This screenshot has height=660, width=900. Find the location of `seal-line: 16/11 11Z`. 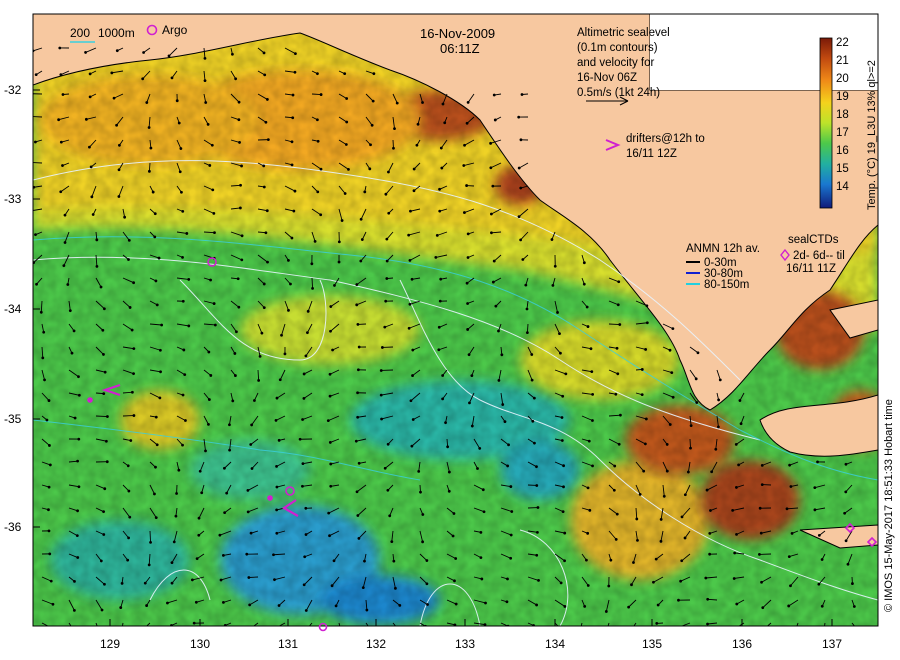

seal-line: 16/11 11Z is located at coordinates (811, 269).